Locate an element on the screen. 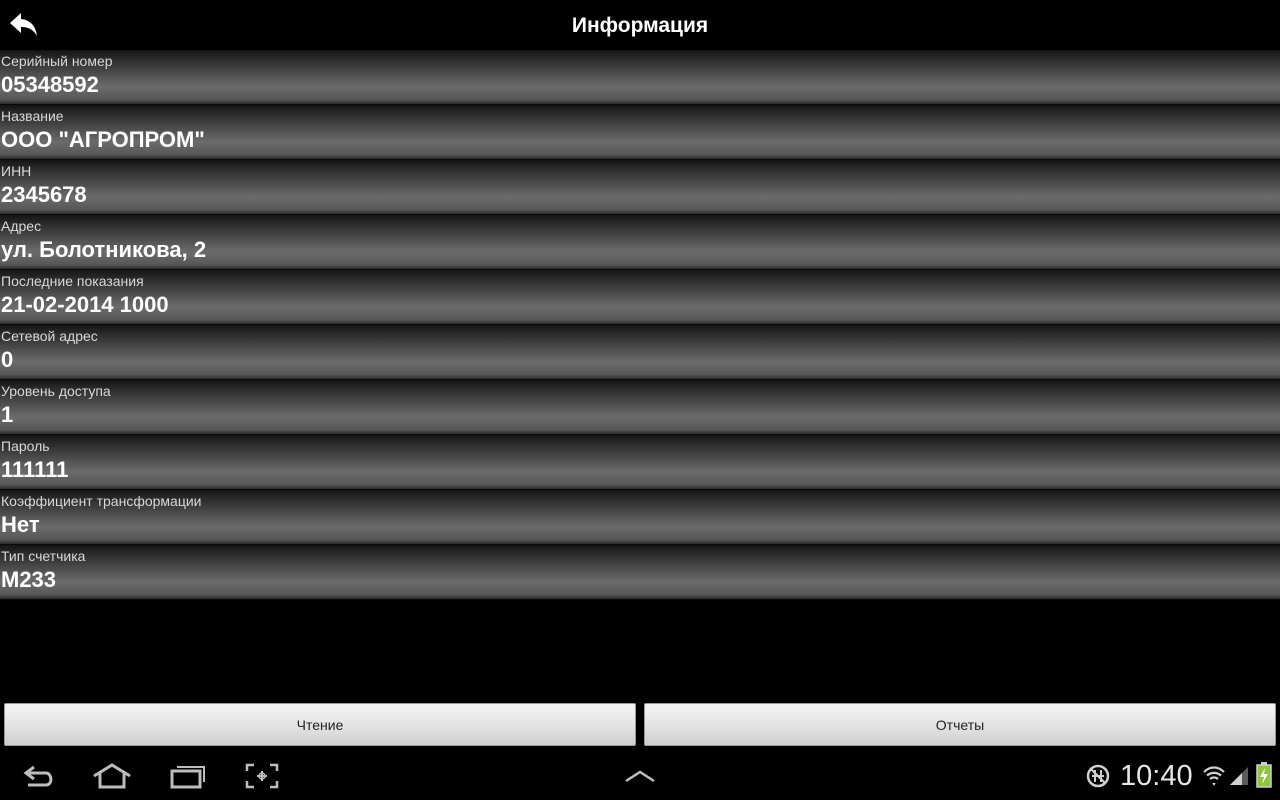 The image size is (1280, 800). info-row: ИНН 2345678 is located at coordinates (640, 187).